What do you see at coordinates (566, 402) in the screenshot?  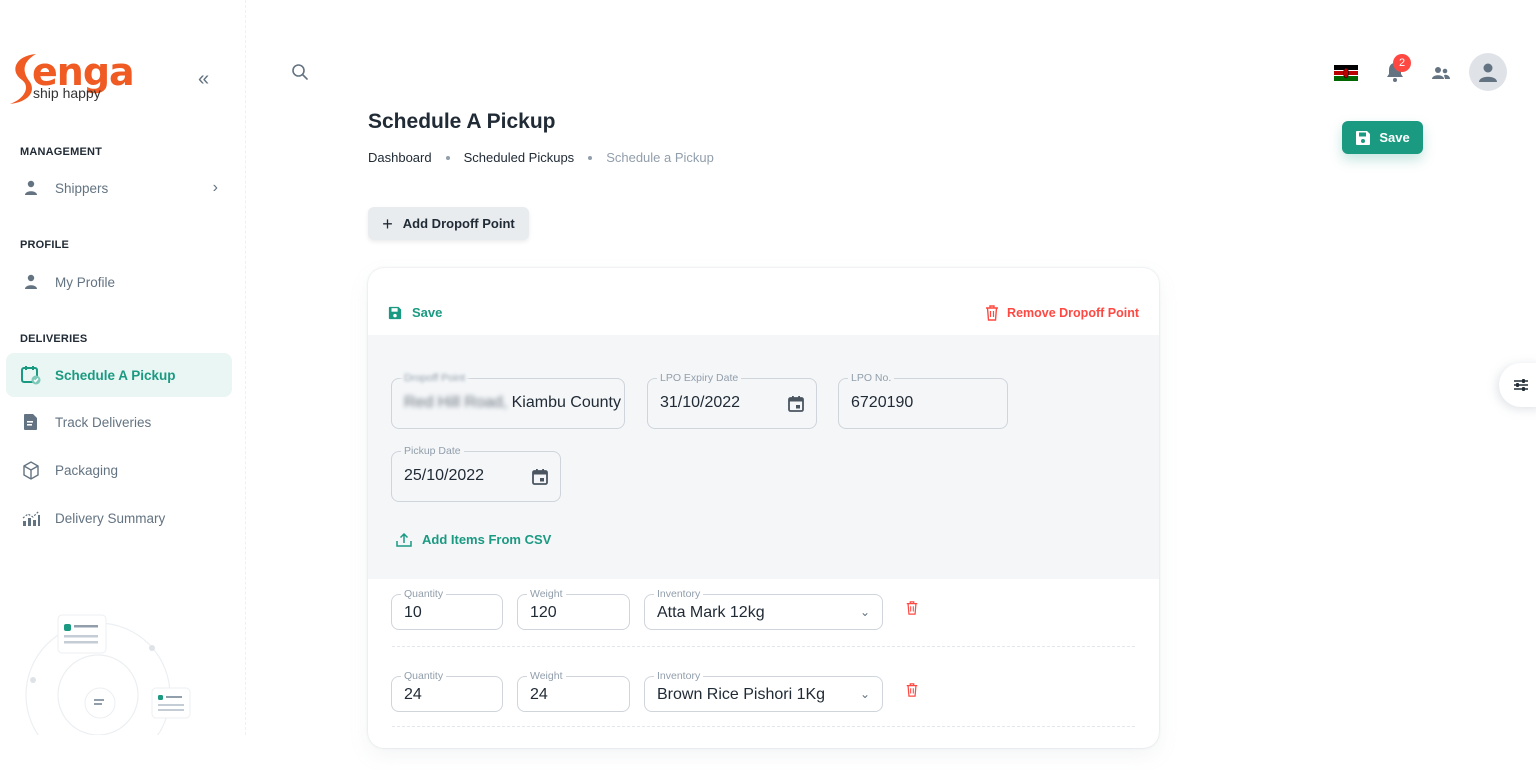 I see `dropoff-point-county: Kiambu County` at bounding box center [566, 402].